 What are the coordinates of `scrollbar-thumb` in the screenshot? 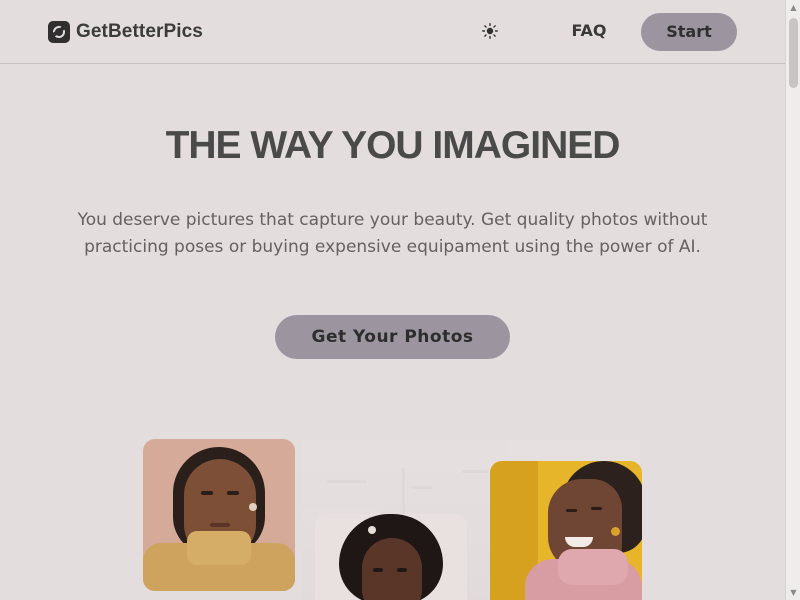 It's located at (793, 53).